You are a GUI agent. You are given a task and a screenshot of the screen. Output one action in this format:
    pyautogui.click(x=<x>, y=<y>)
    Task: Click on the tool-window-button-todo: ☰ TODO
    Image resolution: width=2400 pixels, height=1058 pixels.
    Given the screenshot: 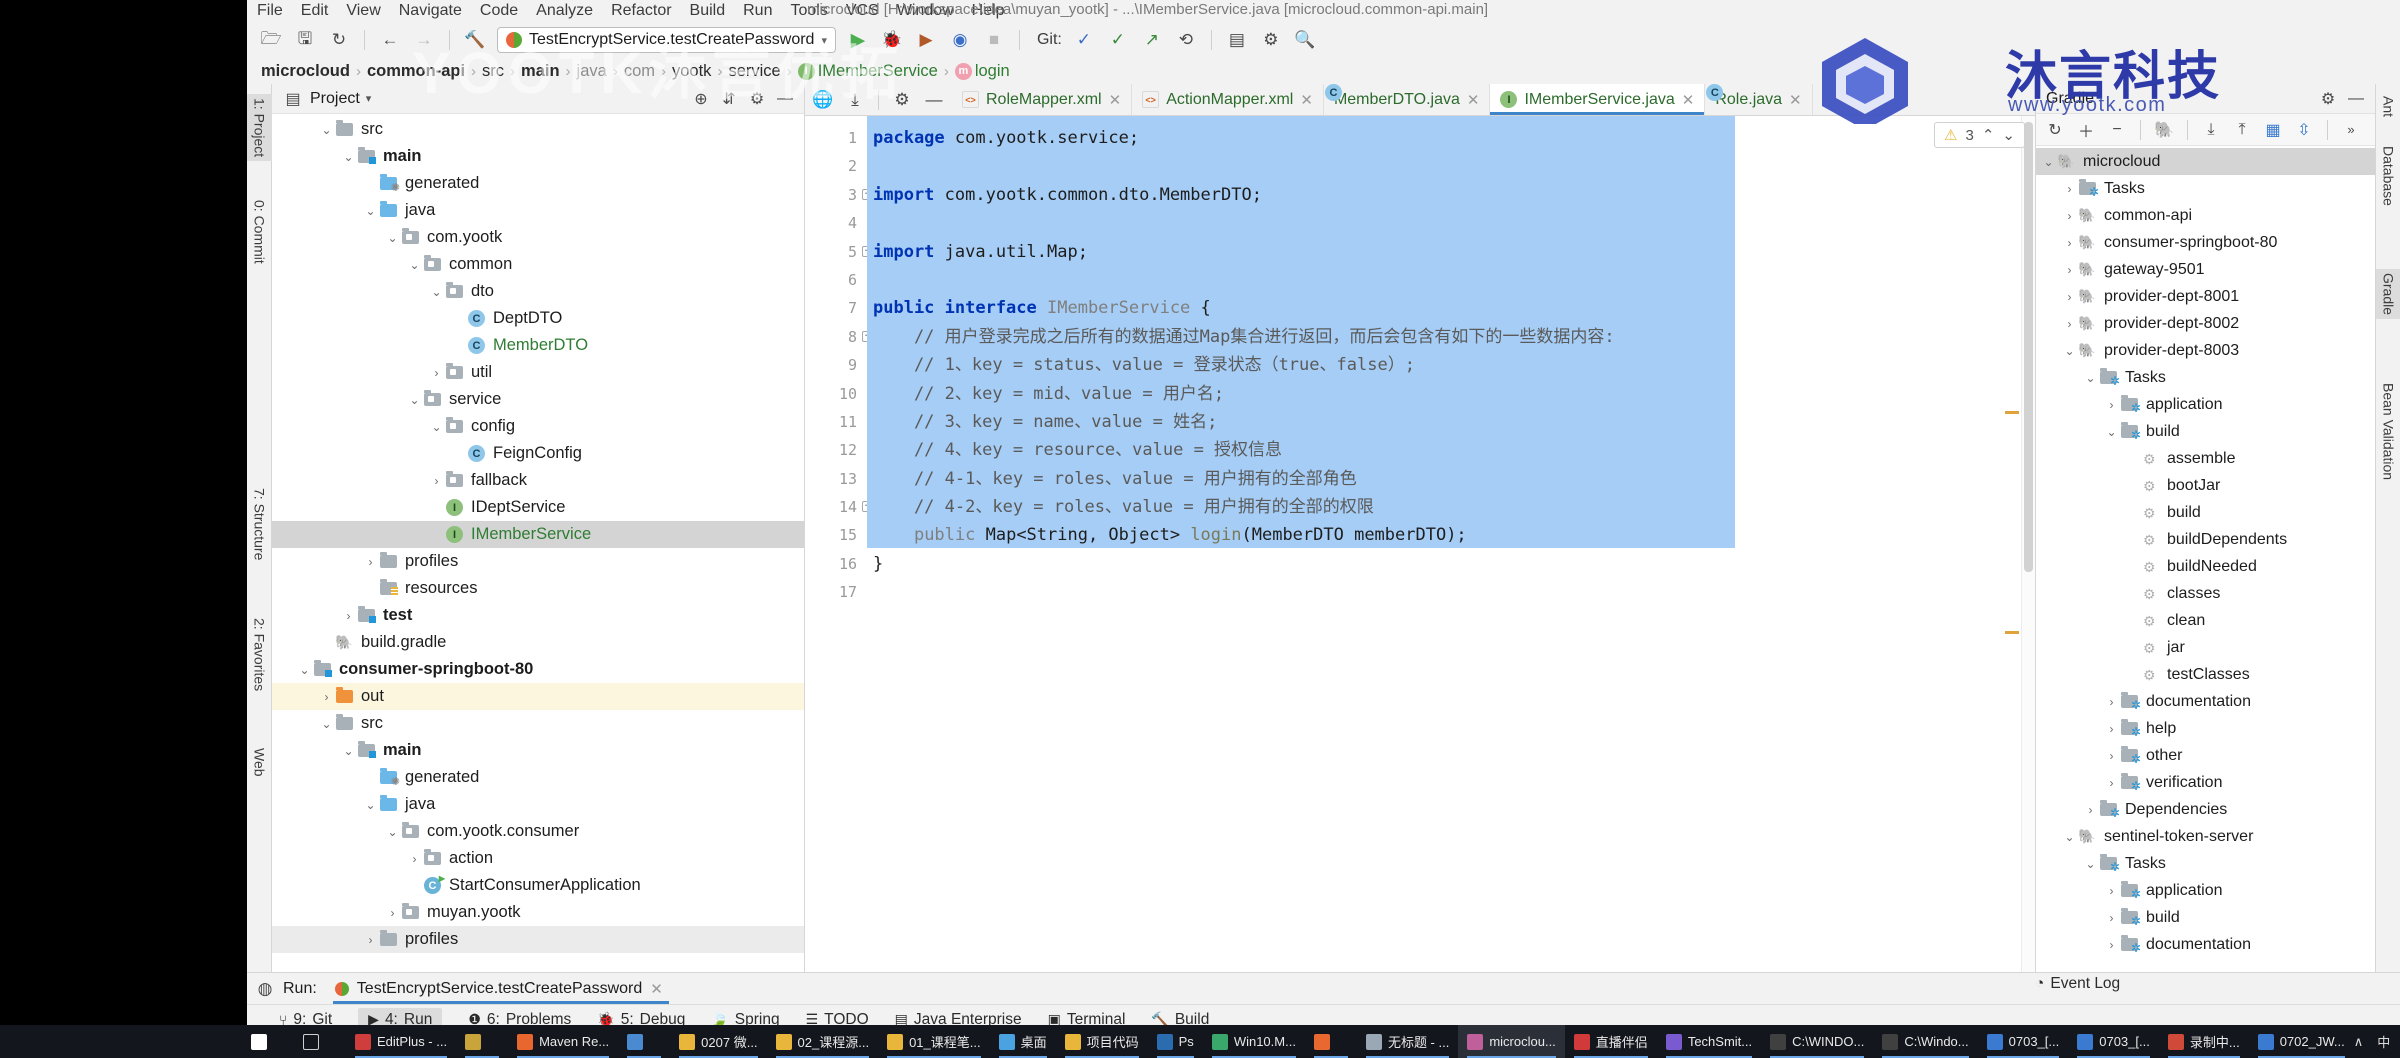 What is the action you would take?
    pyautogui.click(x=837, y=1018)
    